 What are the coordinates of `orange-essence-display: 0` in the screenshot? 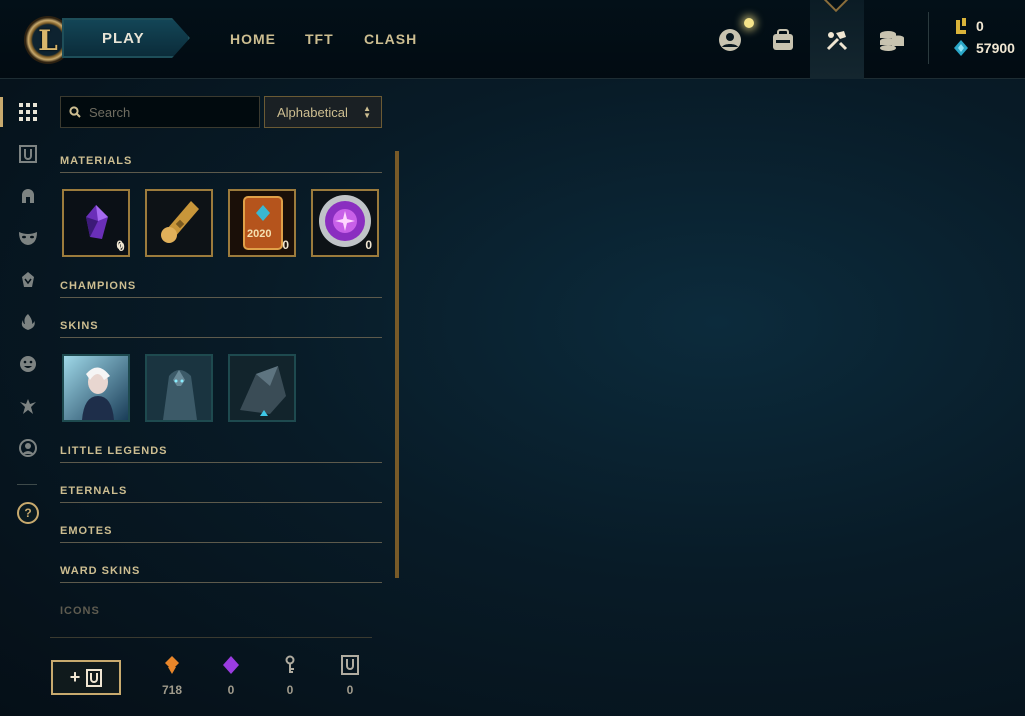 It's located at (969, 26).